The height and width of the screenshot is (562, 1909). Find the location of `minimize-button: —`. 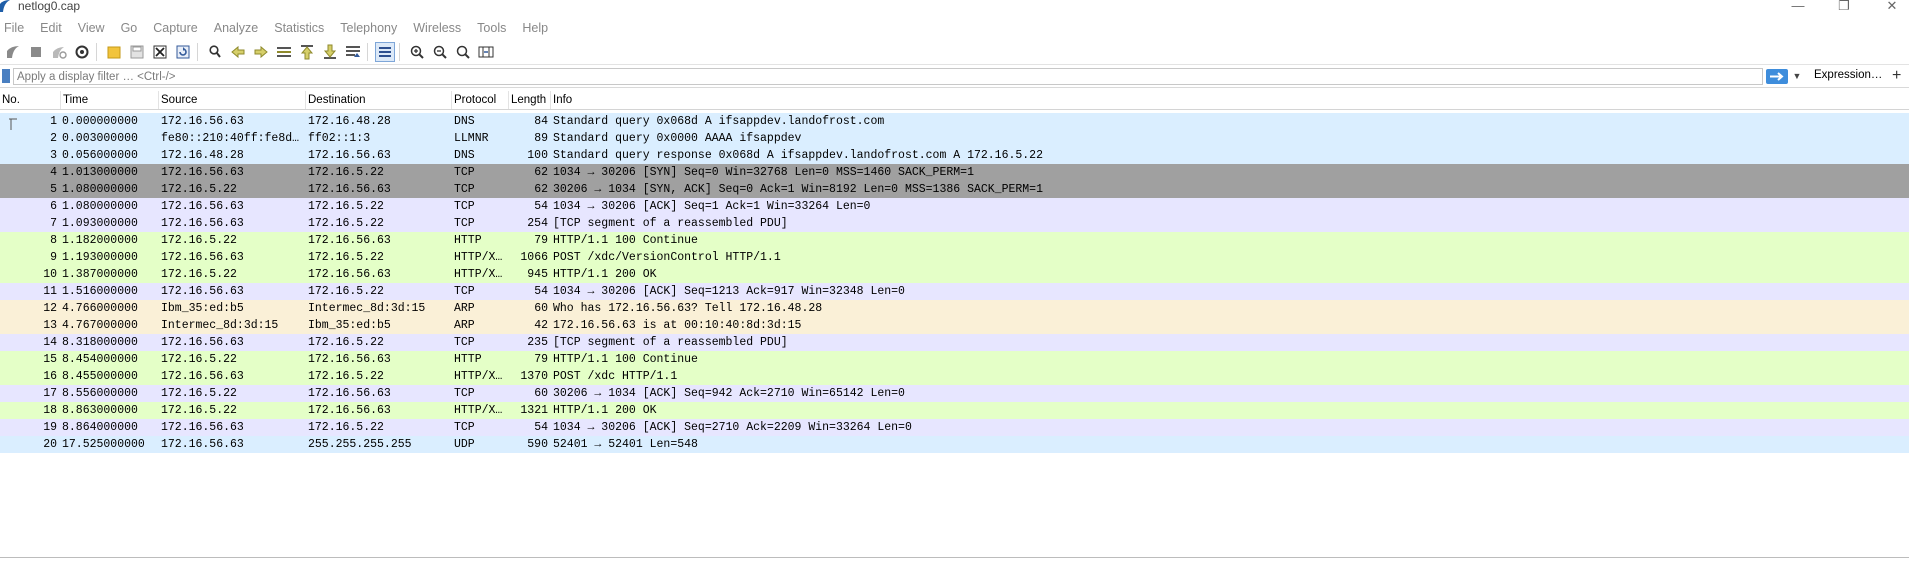

minimize-button: — is located at coordinates (1798, 7).